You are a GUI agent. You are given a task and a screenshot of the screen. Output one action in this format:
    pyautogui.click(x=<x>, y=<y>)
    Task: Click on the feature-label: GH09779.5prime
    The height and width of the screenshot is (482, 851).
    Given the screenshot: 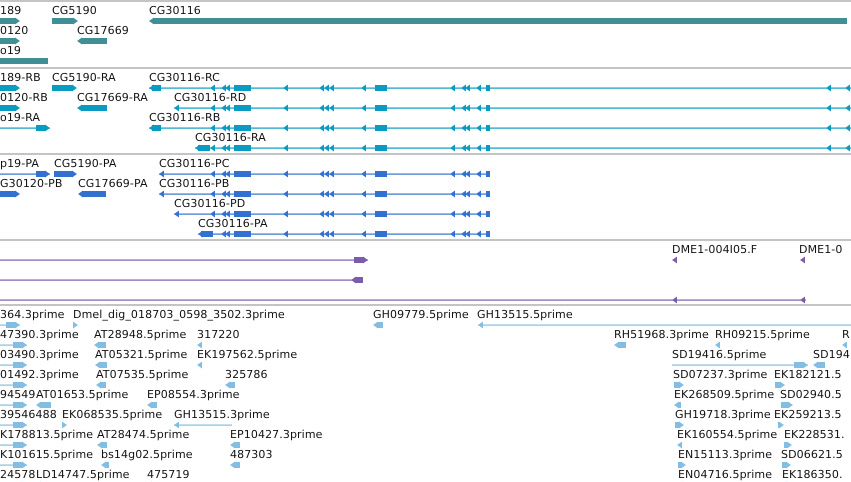 What is the action you would take?
    pyautogui.click(x=421, y=314)
    